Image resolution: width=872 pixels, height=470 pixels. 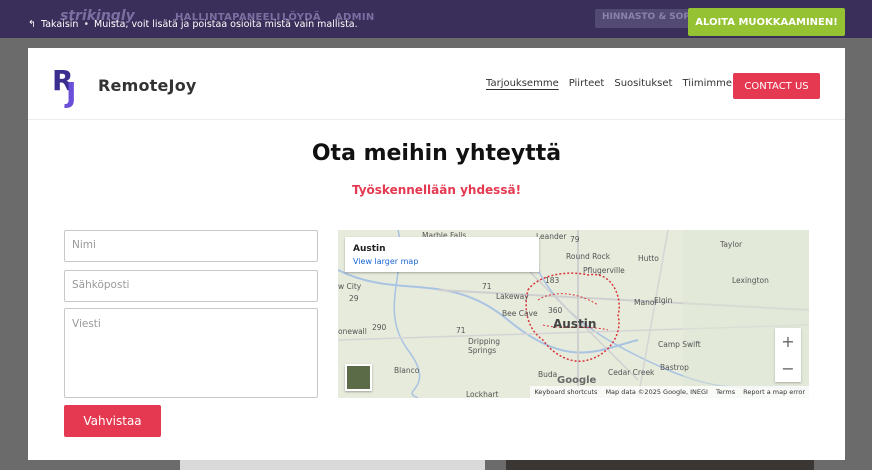 I want to click on map-label: Pflugerville, so click(x=604, y=270).